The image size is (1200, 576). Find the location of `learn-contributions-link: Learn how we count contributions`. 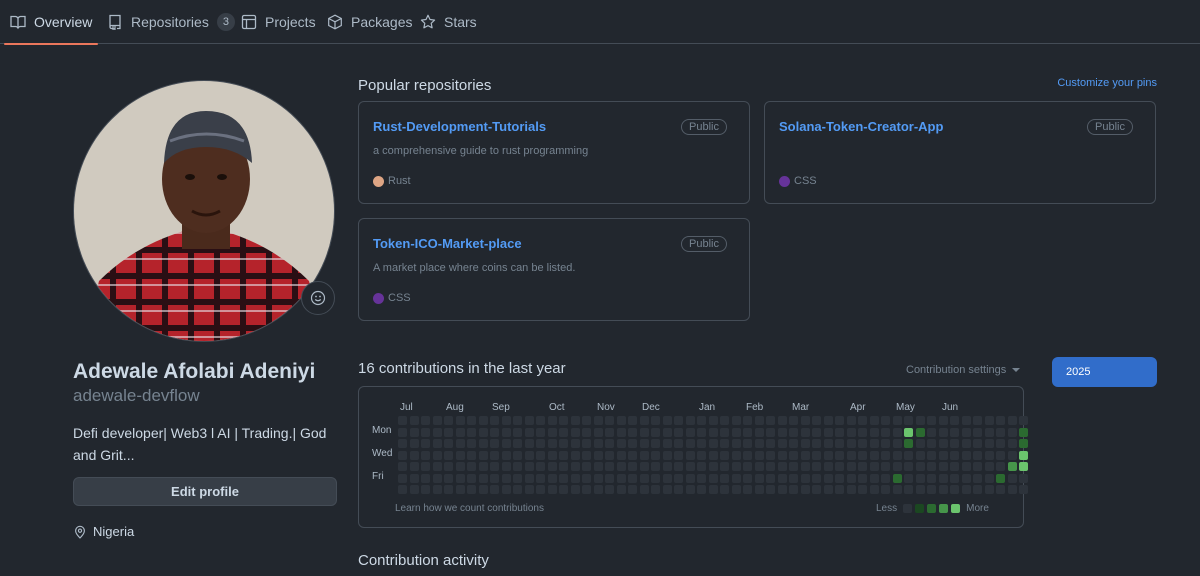

learn-contributions-link: Learn how we count contributions is located at coordinates (469, 508).